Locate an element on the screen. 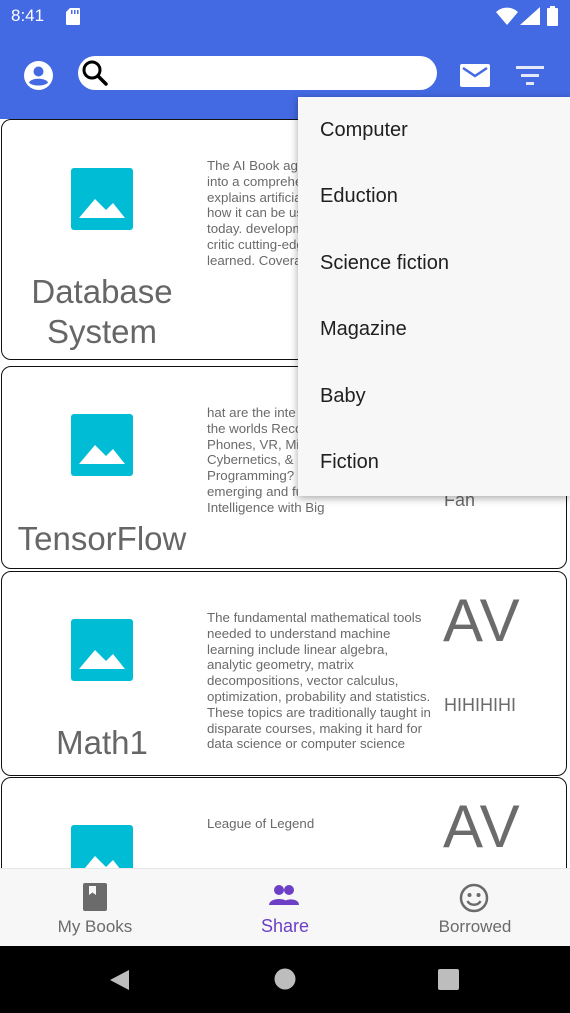 The height and width of the screenshot is (1013, 570). search-input is located at coordinates (271, 74).